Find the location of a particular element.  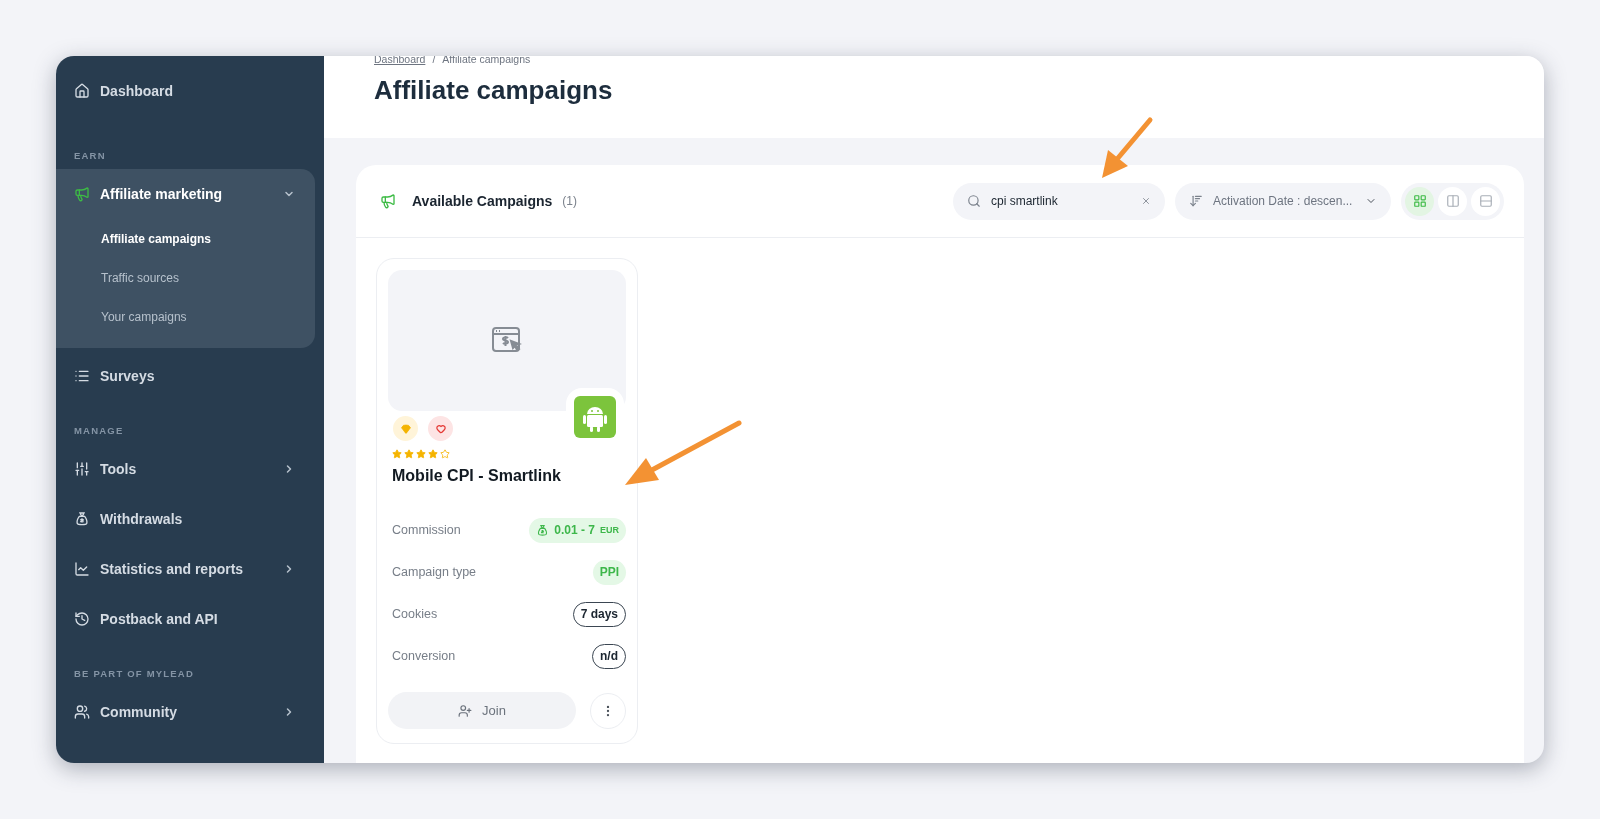

type-badge: PPI is located at coordinates (609, 572).